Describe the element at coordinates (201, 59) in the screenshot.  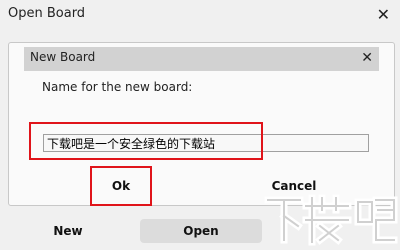
I see `new-board-titlebar: New Board ✕` at that location.